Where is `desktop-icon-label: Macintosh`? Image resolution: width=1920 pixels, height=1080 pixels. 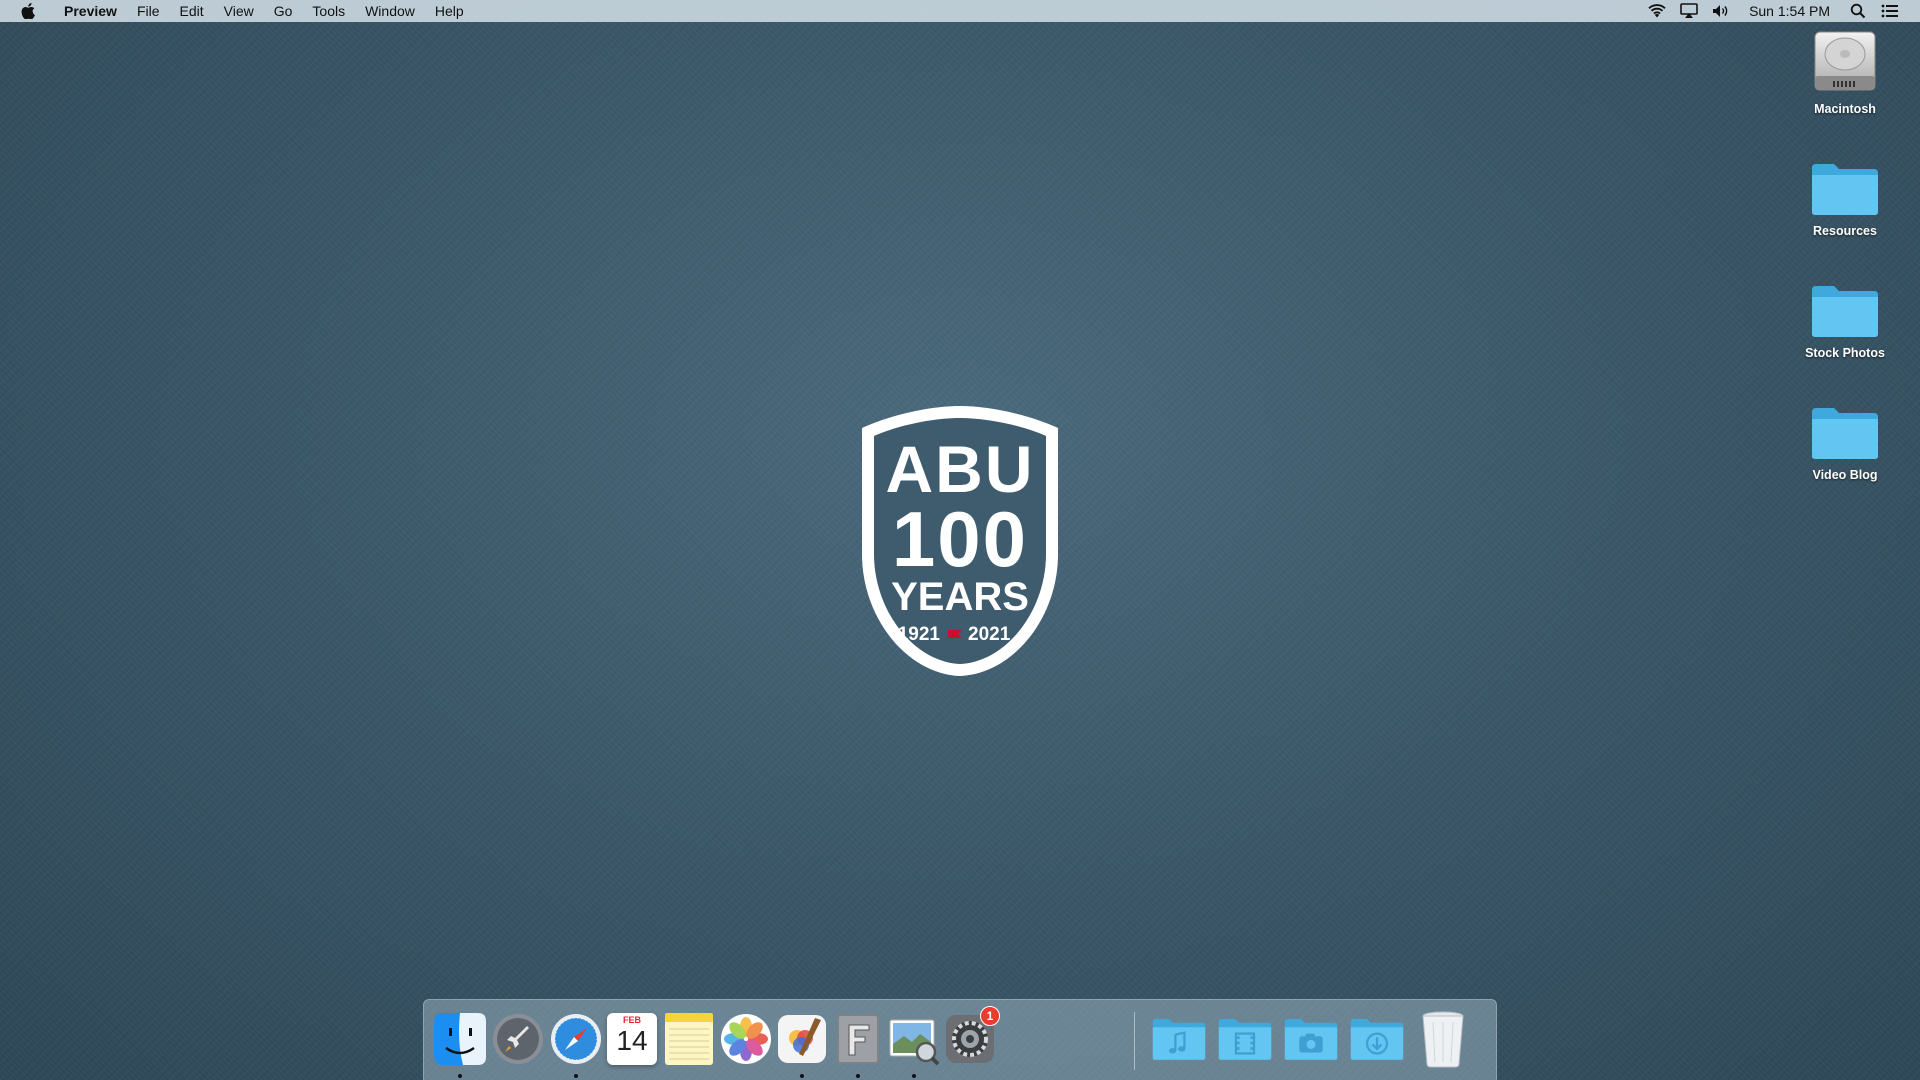
desktop-icon-label: Macintosh is located at coordinates (1845, 109).